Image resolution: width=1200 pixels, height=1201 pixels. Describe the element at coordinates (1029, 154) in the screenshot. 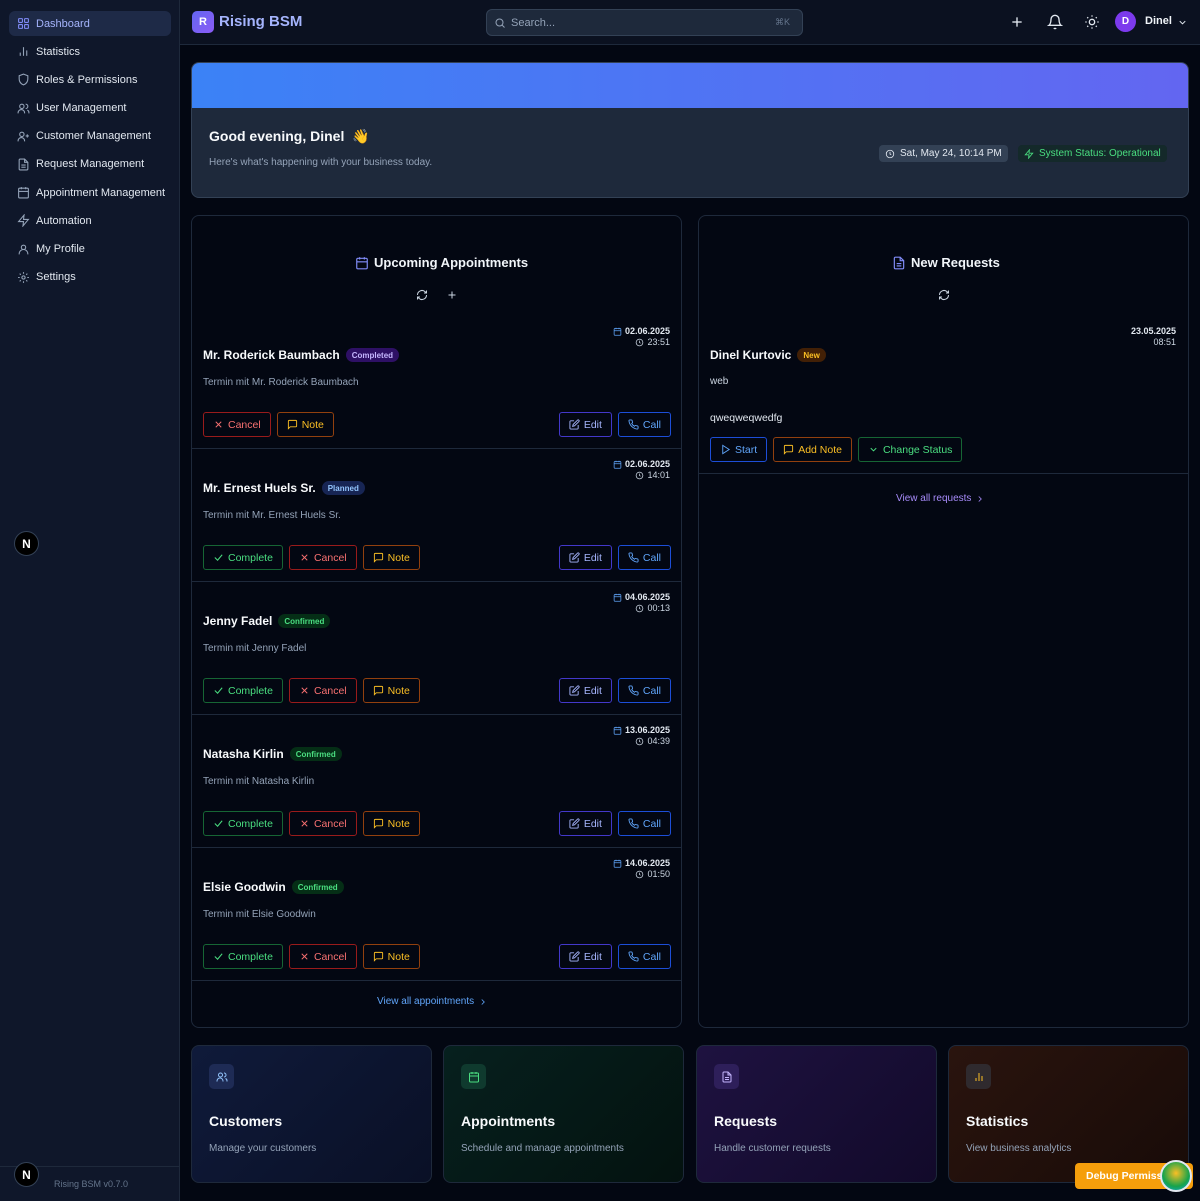

I see `zap-icon` at that location.